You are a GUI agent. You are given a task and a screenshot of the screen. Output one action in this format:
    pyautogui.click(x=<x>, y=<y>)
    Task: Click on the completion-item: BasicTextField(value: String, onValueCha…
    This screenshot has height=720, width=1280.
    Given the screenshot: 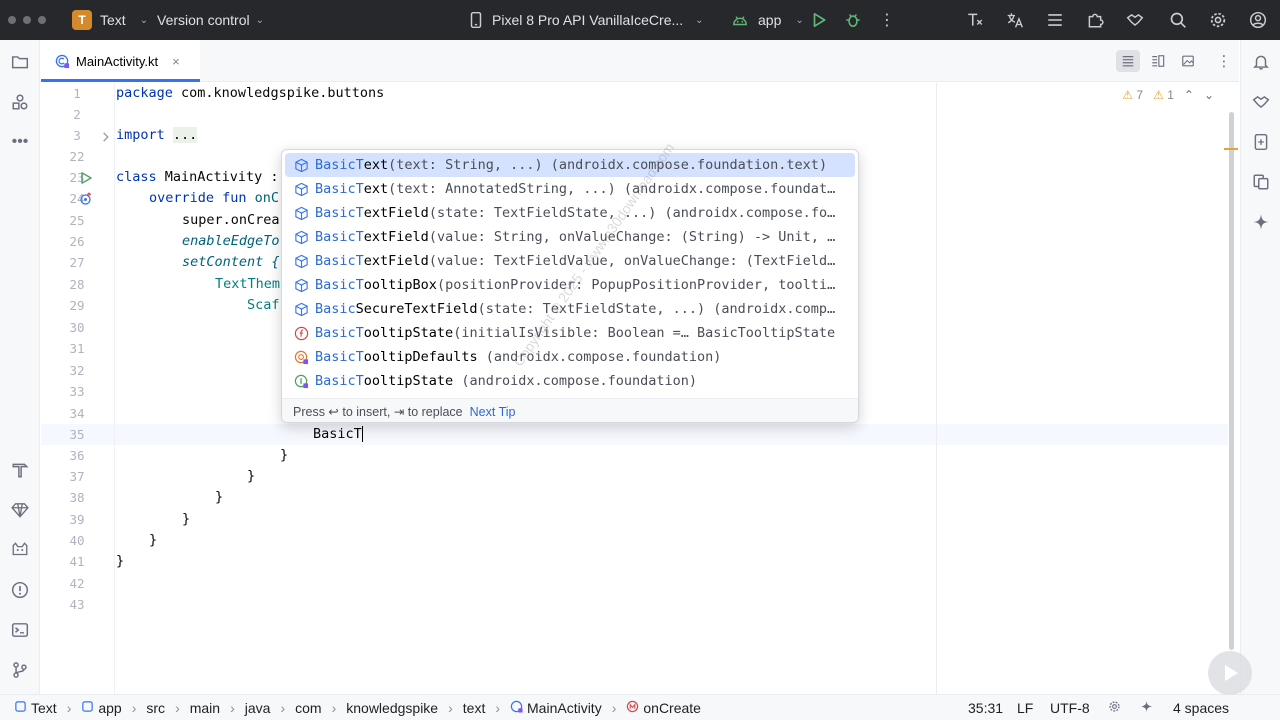 What is the action you would take?
    pyautogui.click(x=570, y=237)
    